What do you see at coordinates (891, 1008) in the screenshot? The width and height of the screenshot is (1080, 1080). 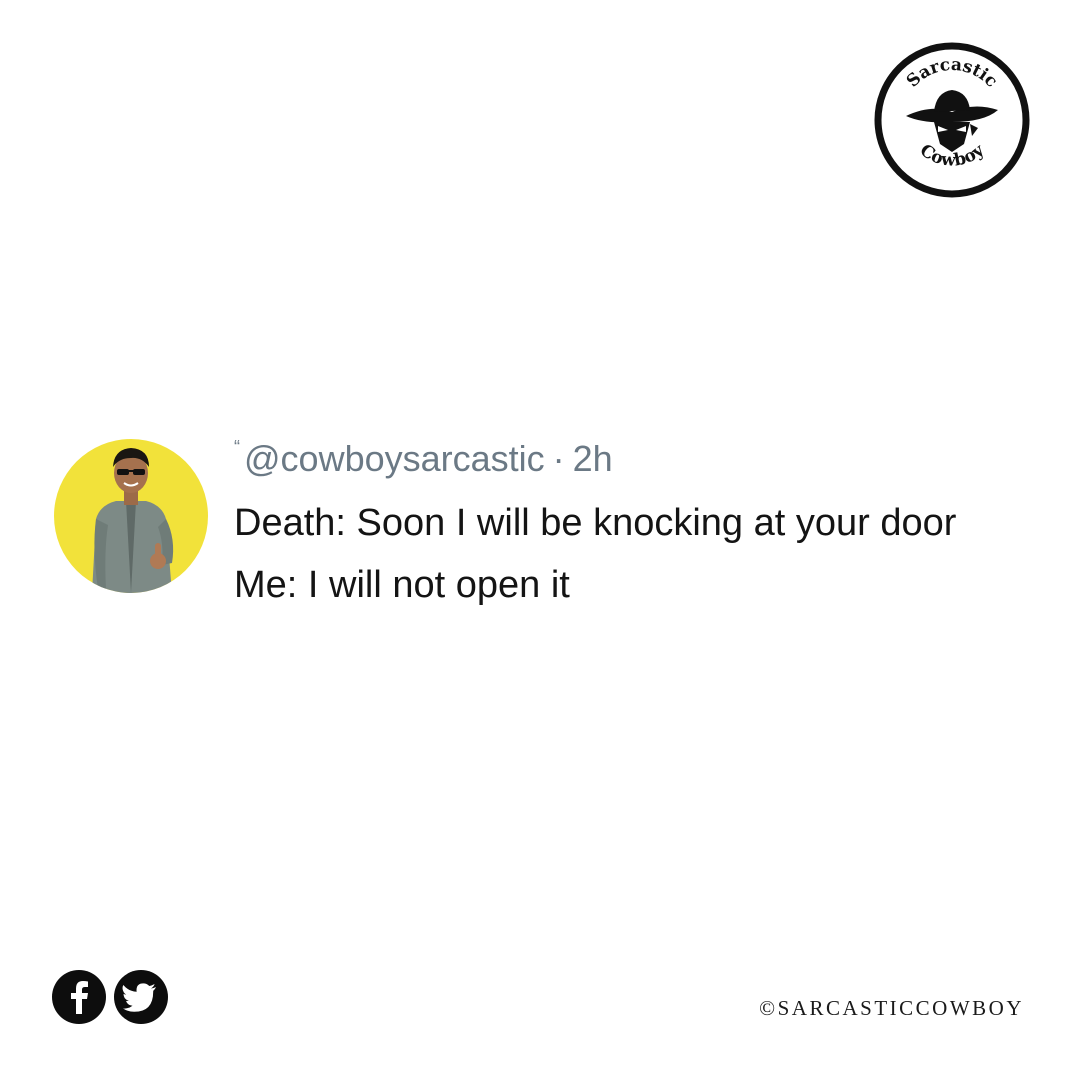 I see `copyright-text: ©SARCASTICCOWBOY` at bounding box center [891, 1008].